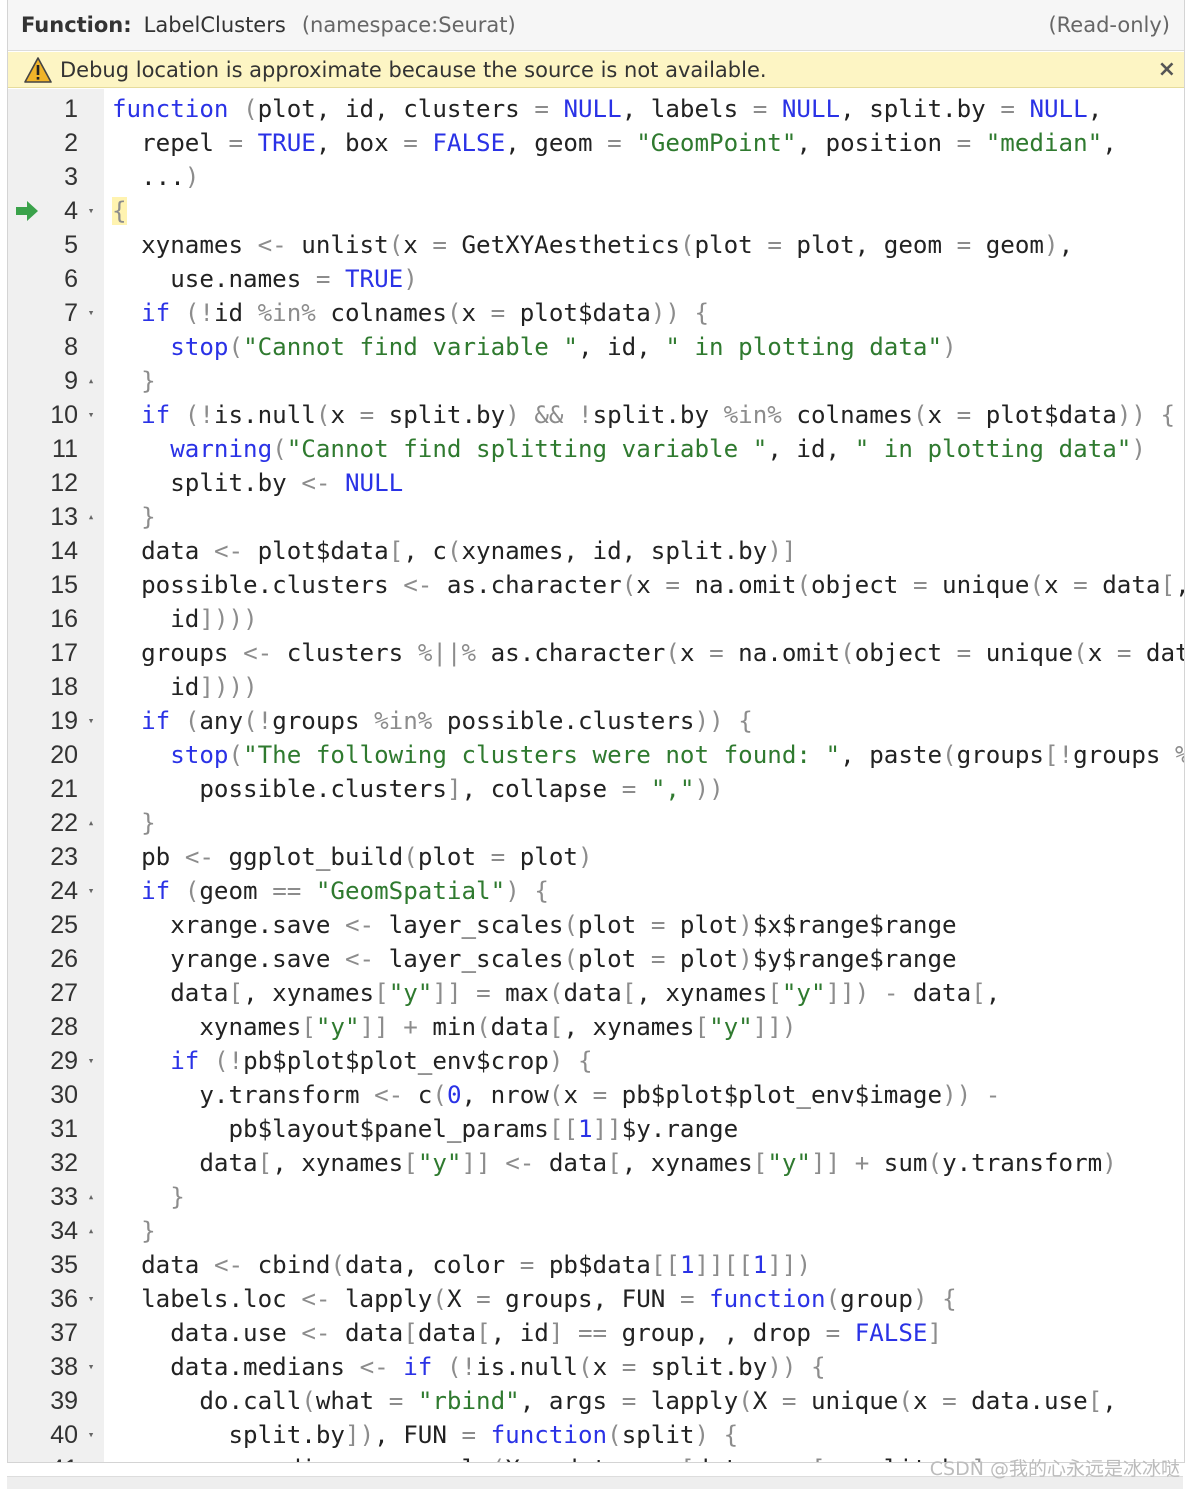 This screenshot has width=1196, height=1489. What do you see at coordinates (148, 1231) in the screenshot?
I see `code-text: }` at bounding box center [148, 1231].